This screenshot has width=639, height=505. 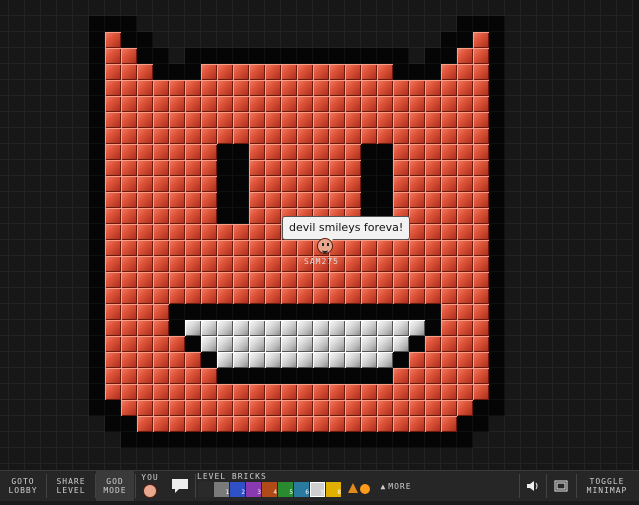 I want to click on you-button: YOU, so click(x=150, y=486).